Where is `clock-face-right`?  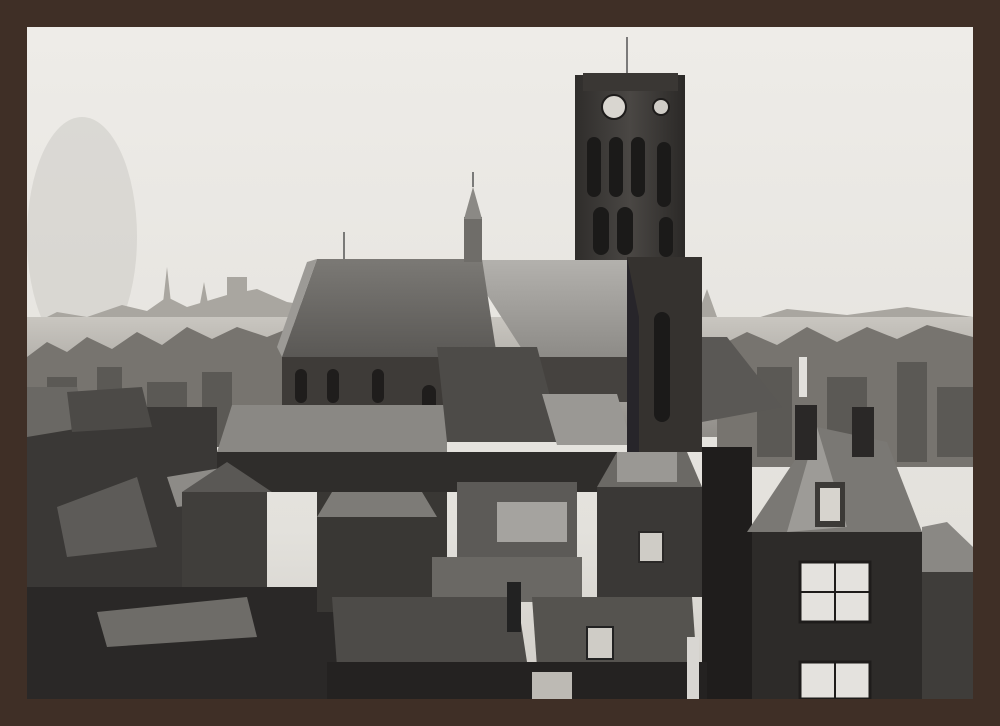 clock-face-right is located at coordinates (661, 107).